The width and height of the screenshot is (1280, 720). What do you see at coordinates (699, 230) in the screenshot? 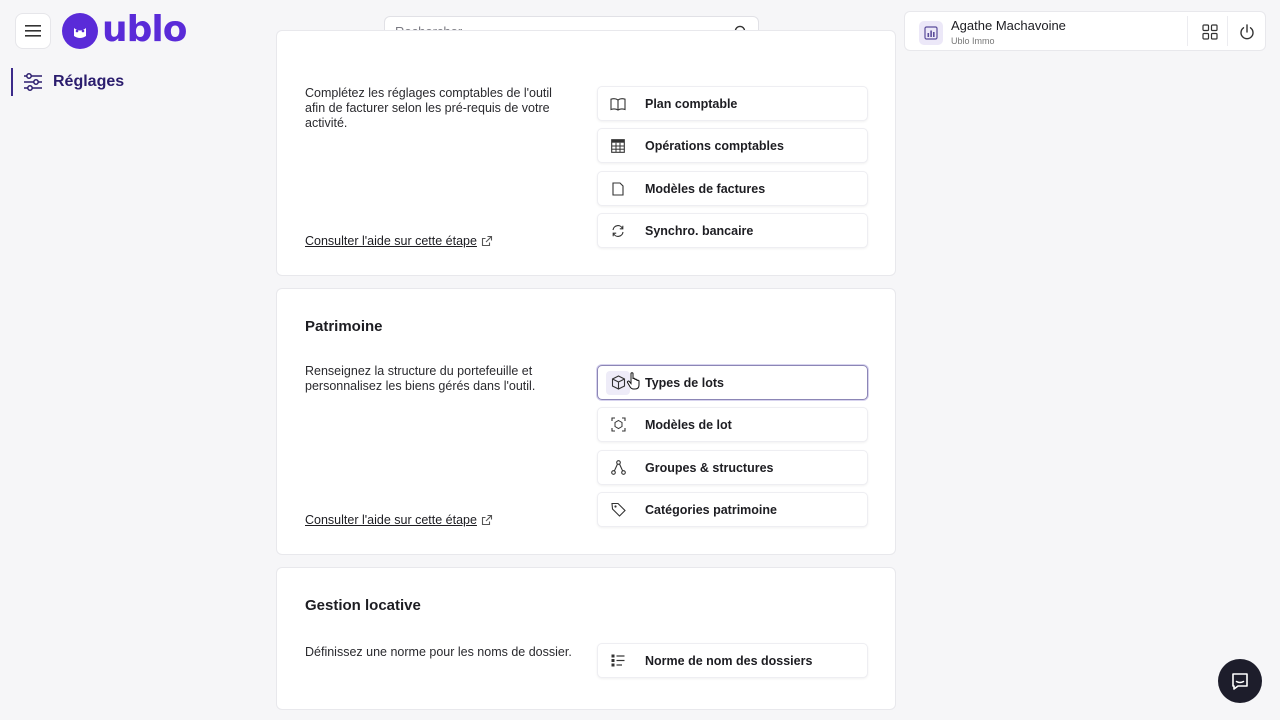
I see `option-label: Synchro. bancaire` at bounding box center [699, 230].